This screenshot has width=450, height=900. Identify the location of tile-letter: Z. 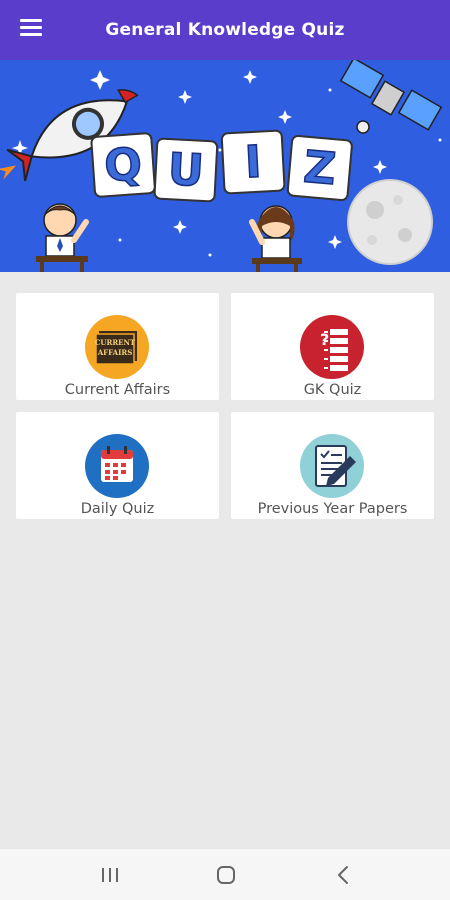
(320, 169).